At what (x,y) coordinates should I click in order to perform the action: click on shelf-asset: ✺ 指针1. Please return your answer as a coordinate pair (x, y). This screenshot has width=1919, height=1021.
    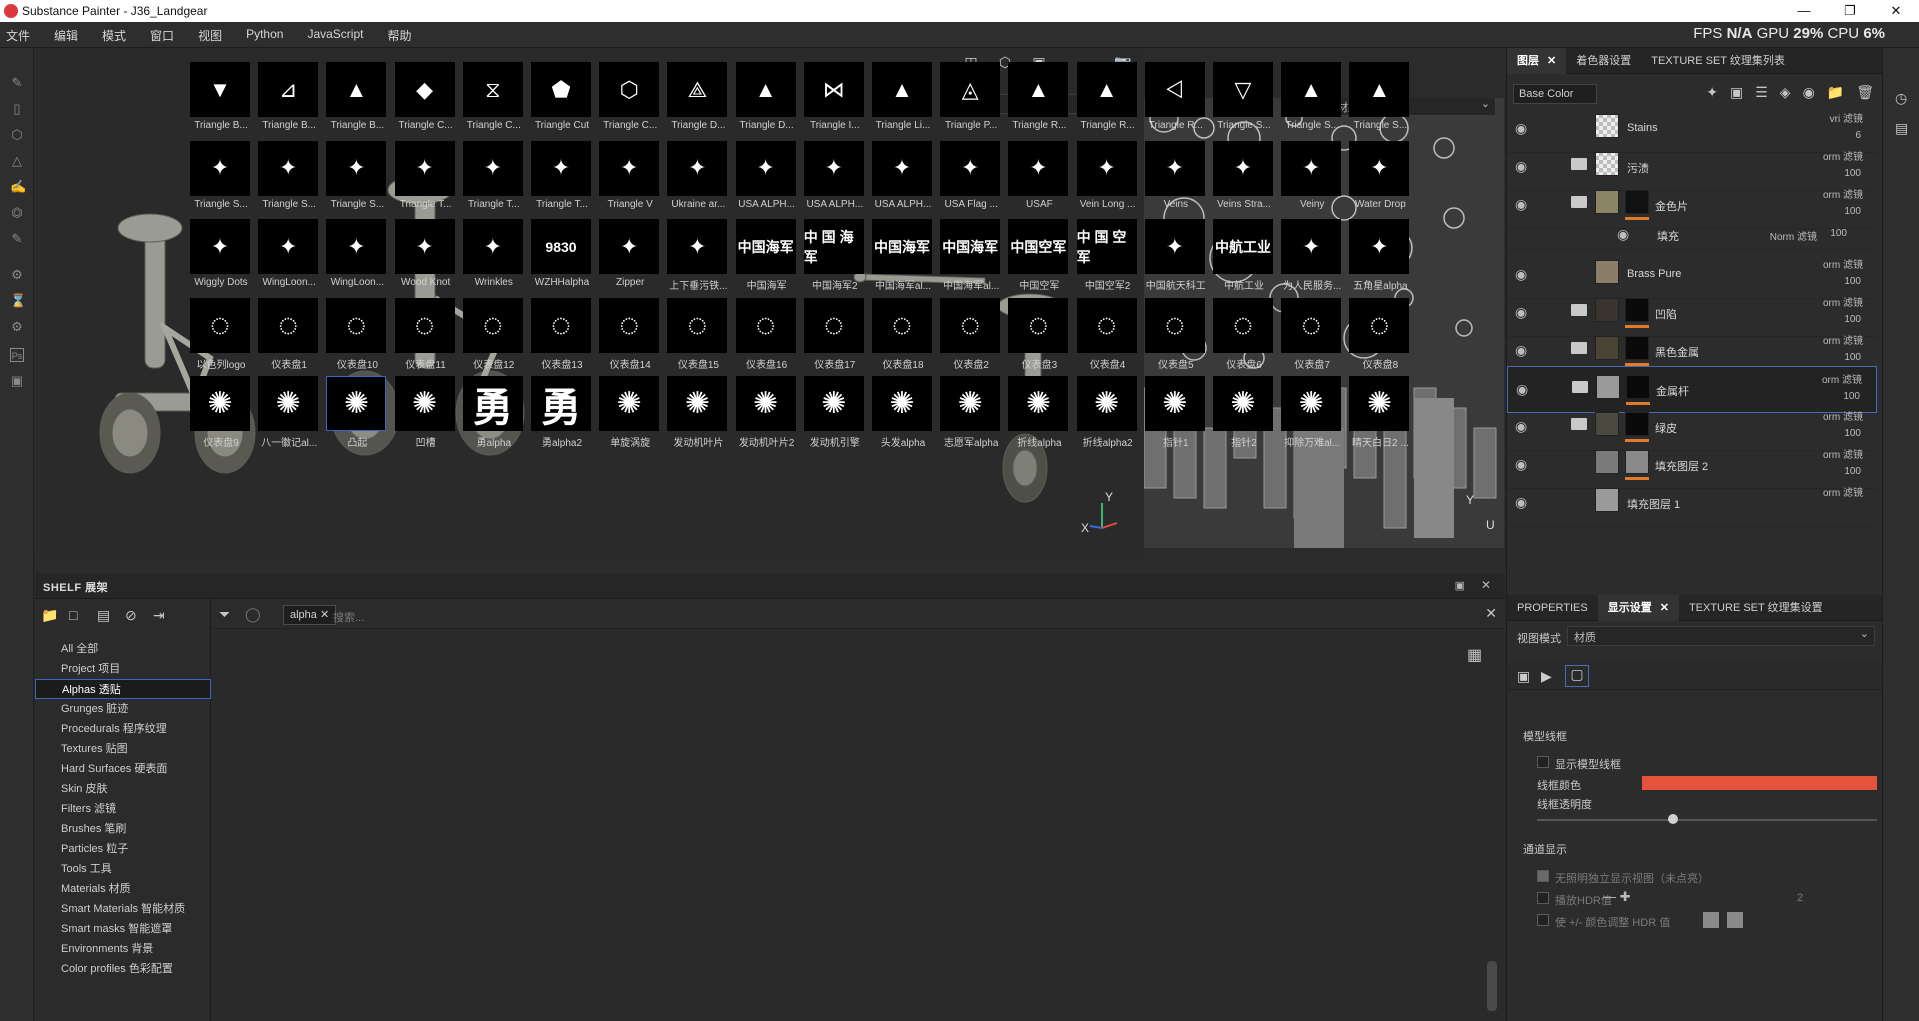
    Looking at the image, I should click on (1174, 412).